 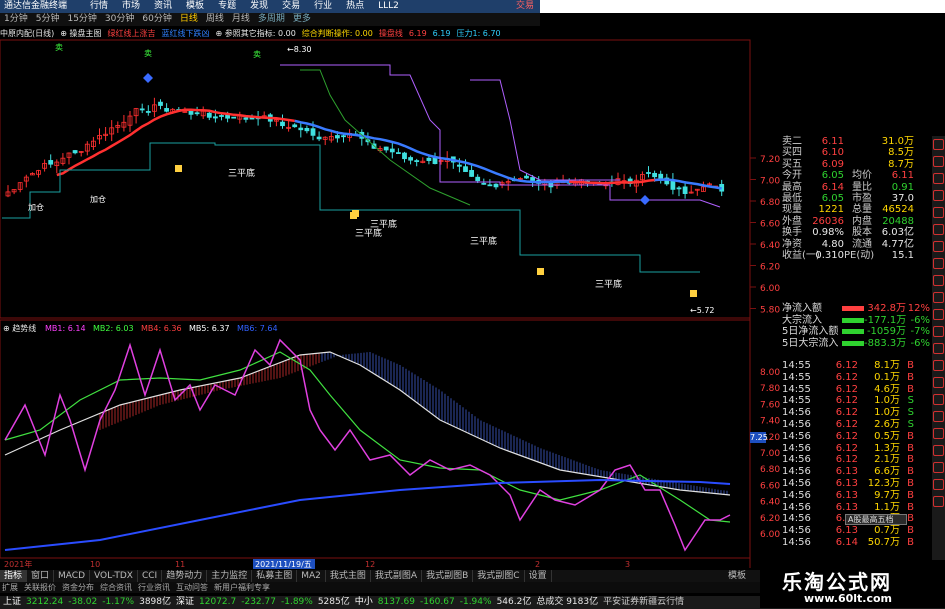 I want to click on indicator-tab: 主力监控, so click(x=230, y=576).